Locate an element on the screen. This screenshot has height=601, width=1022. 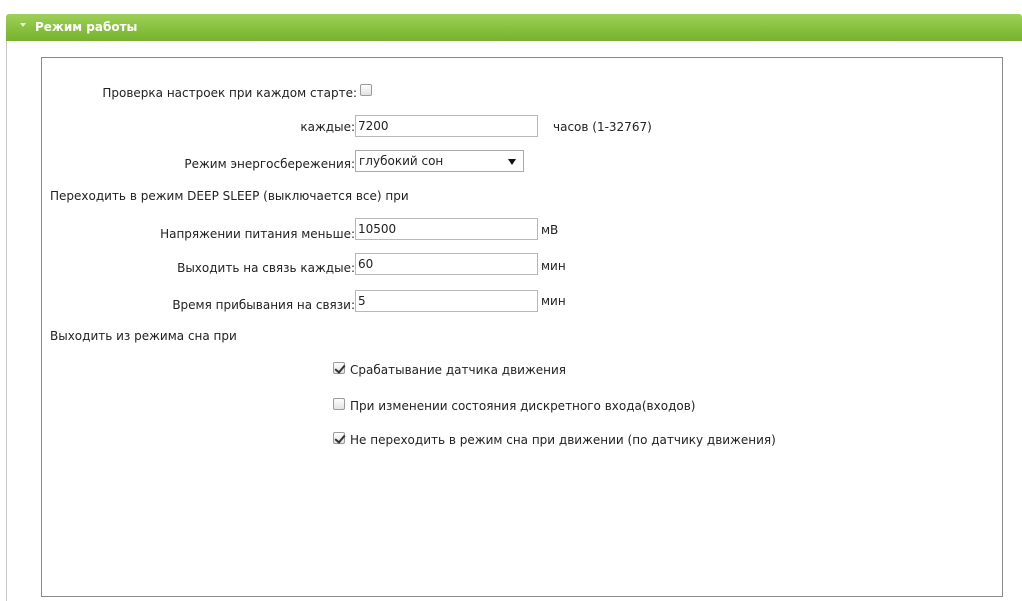
stay-connected-unit: мин is located at coordinates (553, 301).